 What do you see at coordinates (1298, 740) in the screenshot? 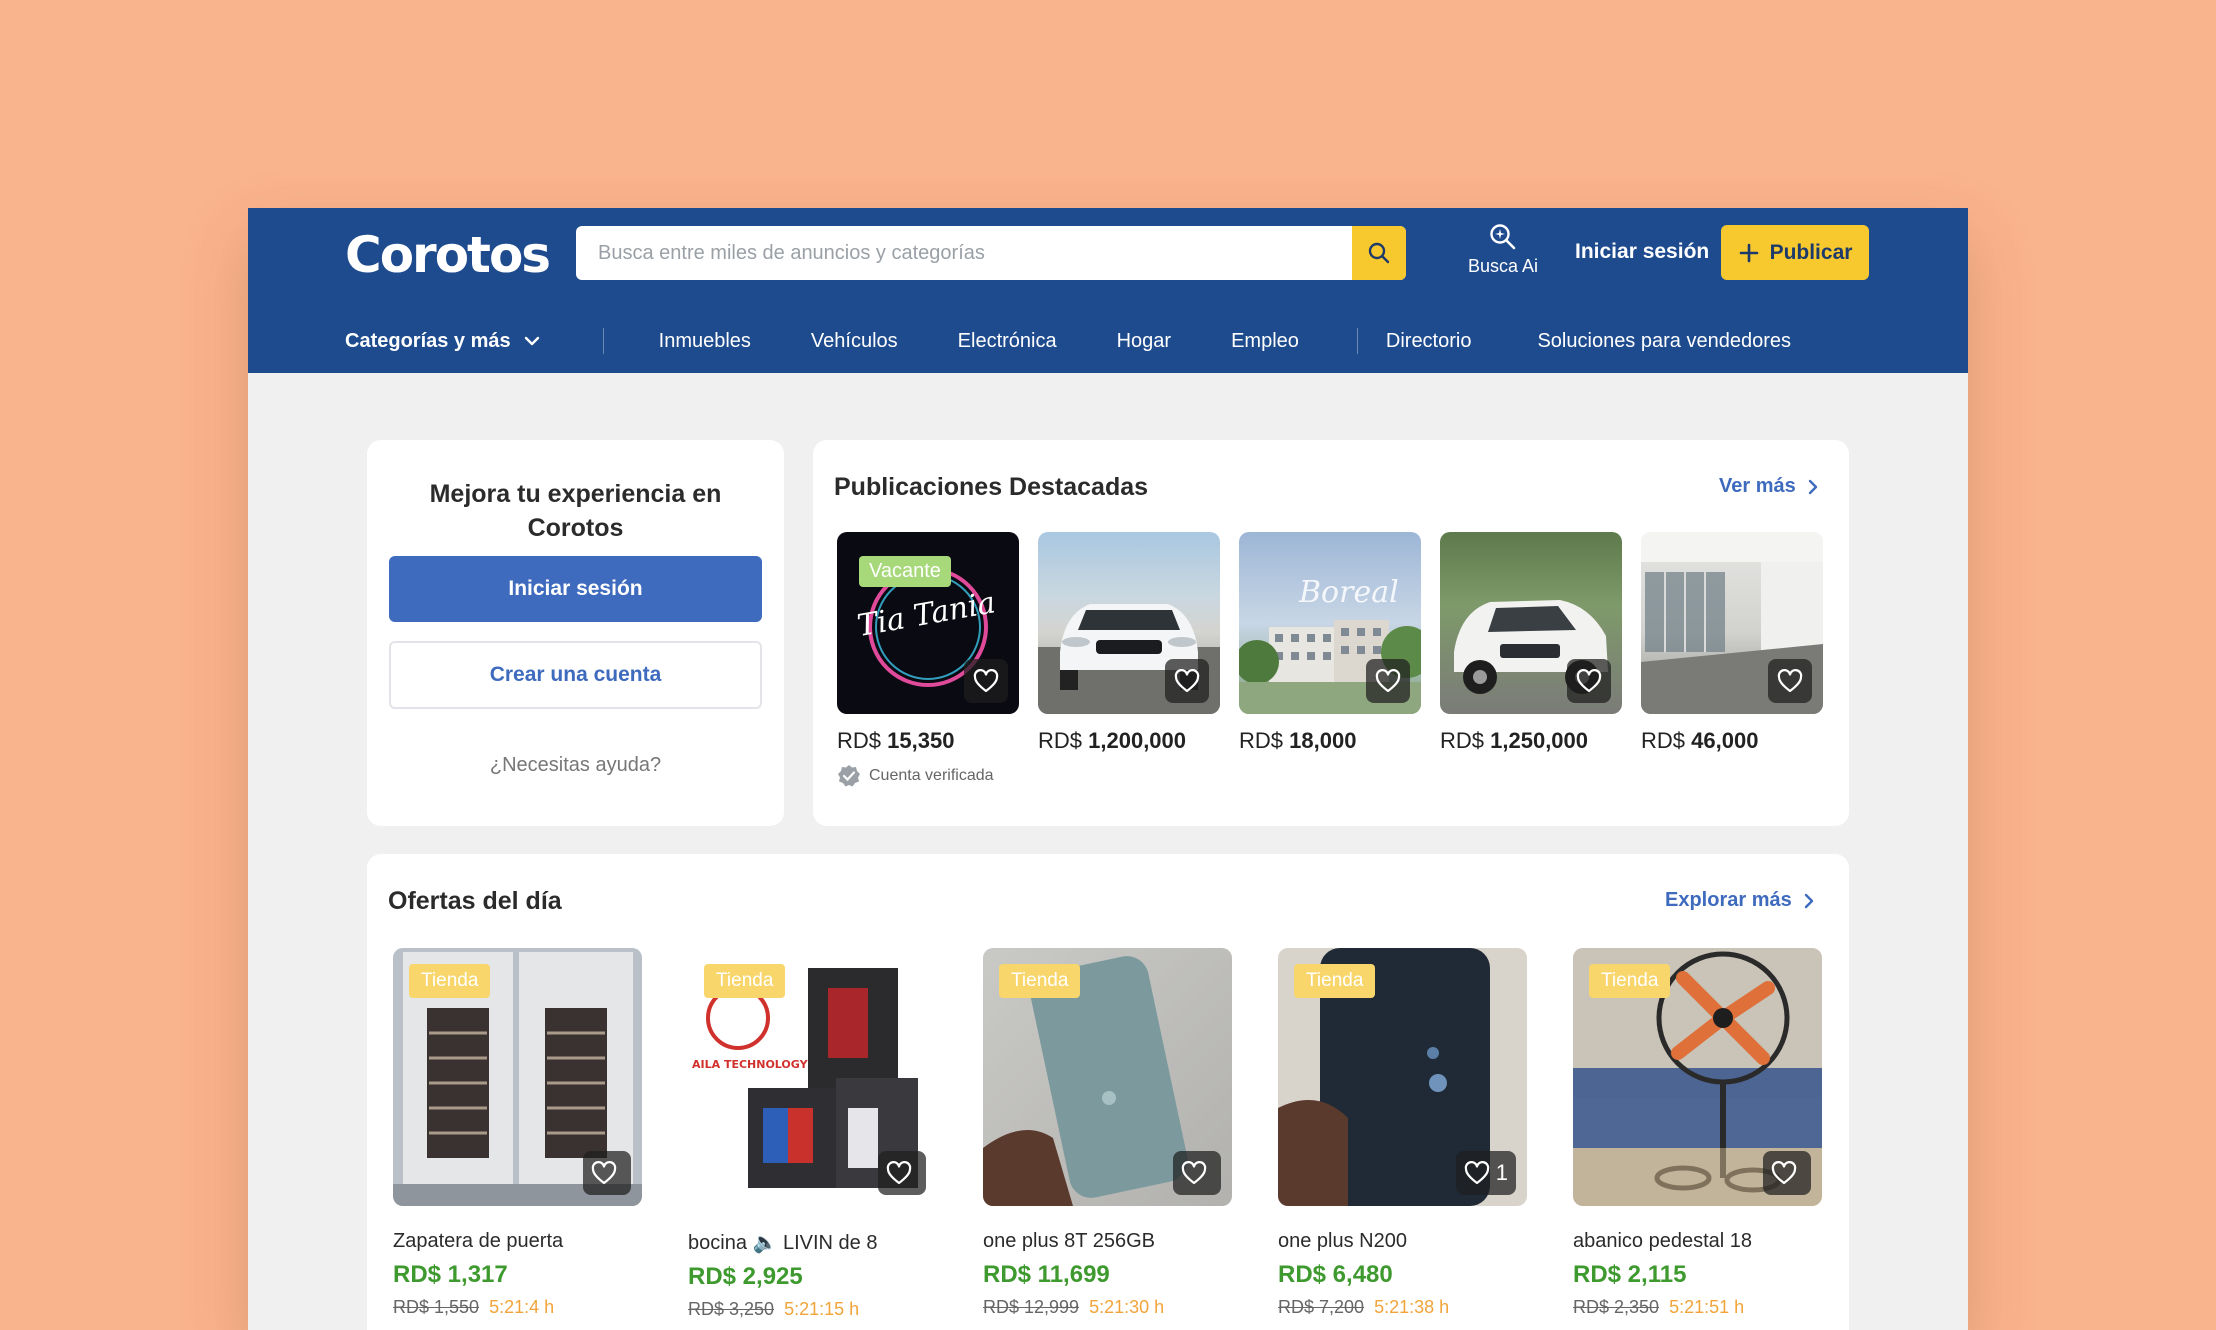
I see `listing-price: RD$ 18,000` at bounding box center [1298, 740].